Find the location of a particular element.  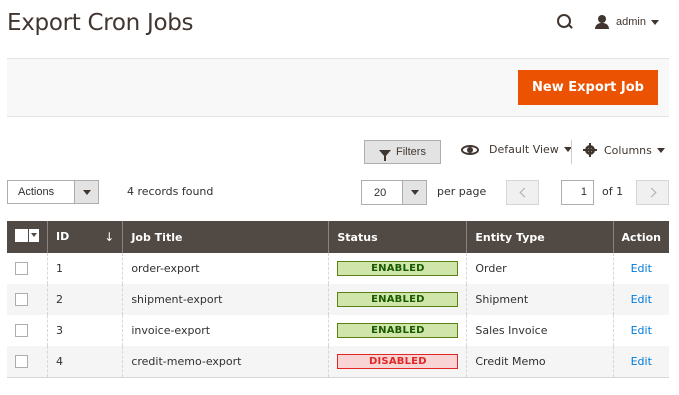

table-row: 1 order-export ENABLED Order Edit is located at coordinates (338, 268).